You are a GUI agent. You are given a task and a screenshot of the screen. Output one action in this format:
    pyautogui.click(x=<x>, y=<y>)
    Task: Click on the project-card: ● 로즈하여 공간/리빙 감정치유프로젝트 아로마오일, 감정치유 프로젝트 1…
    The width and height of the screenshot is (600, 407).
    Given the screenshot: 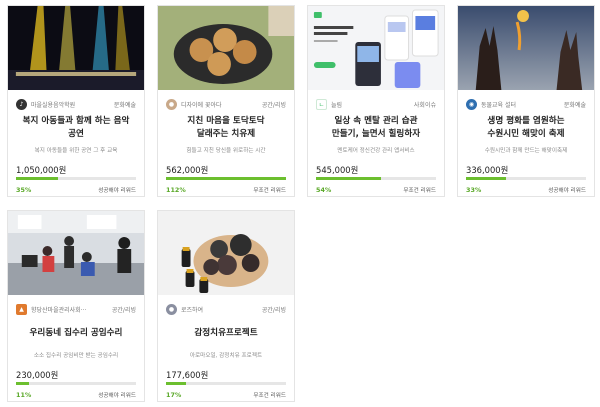 What is the action you would take?
    pyautogui.click(x=226, y=306)
    